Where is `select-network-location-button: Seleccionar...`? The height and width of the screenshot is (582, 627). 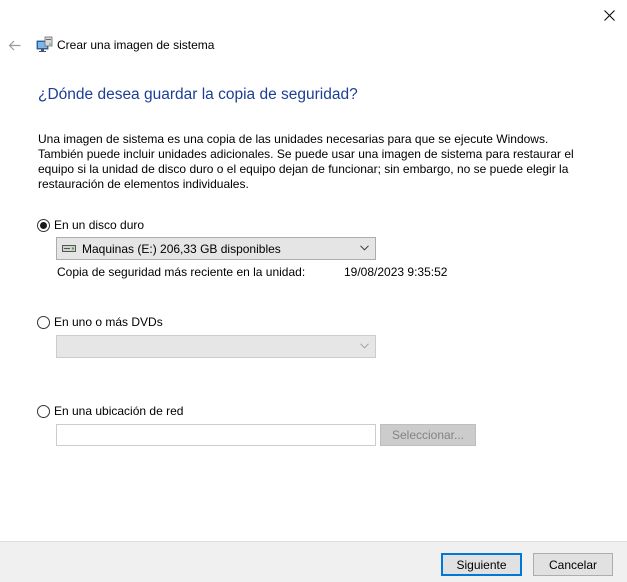 select-network-location-button: Seleccionar... is located at coordinates (428, 435).